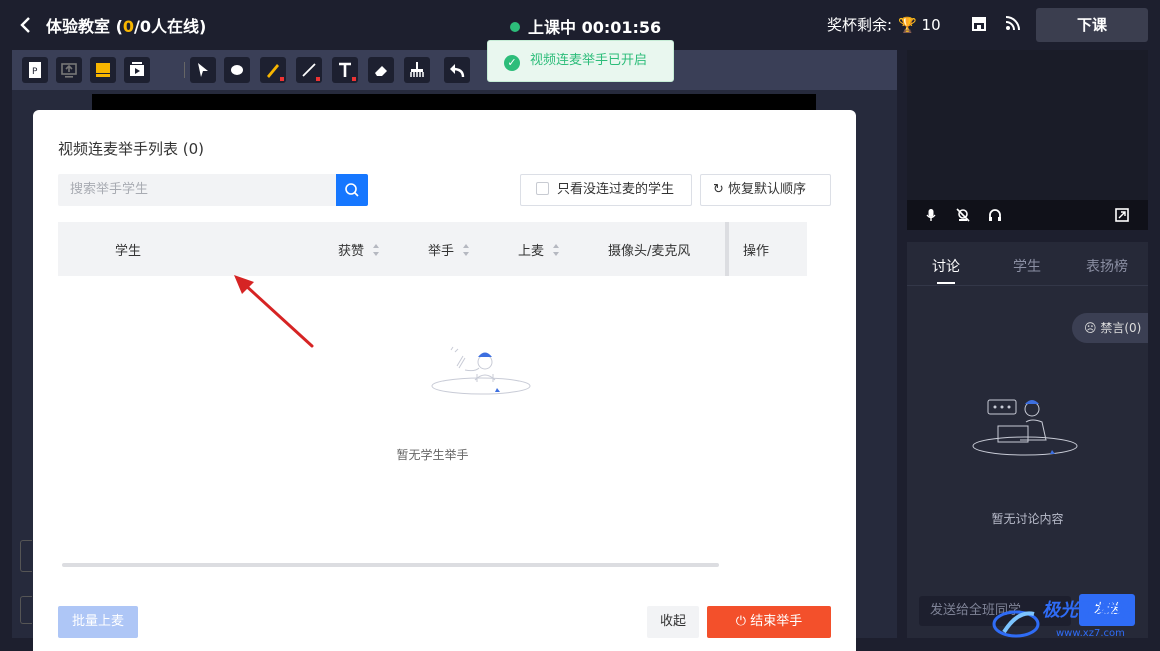 This screenshot has height=651, width=1160. Describe the element at coordinates (1027, 266) in the screenshot. I see `tab-students: 学生` at that location.